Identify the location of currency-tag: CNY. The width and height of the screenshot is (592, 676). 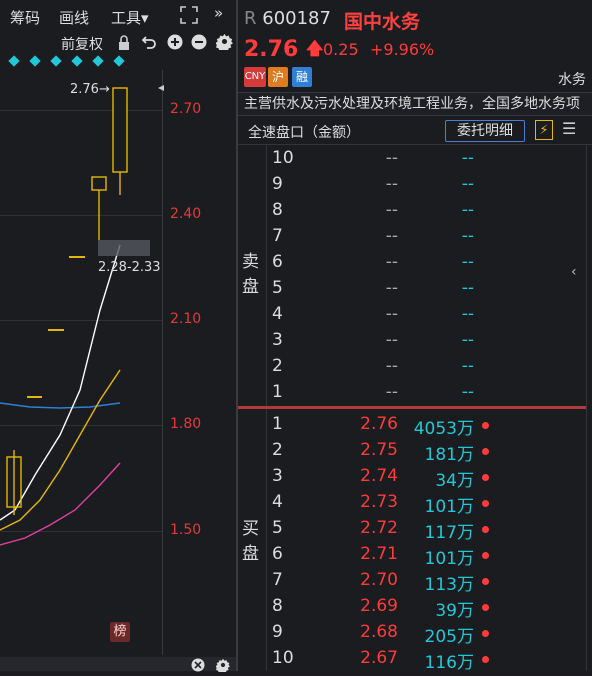
(255, 77).